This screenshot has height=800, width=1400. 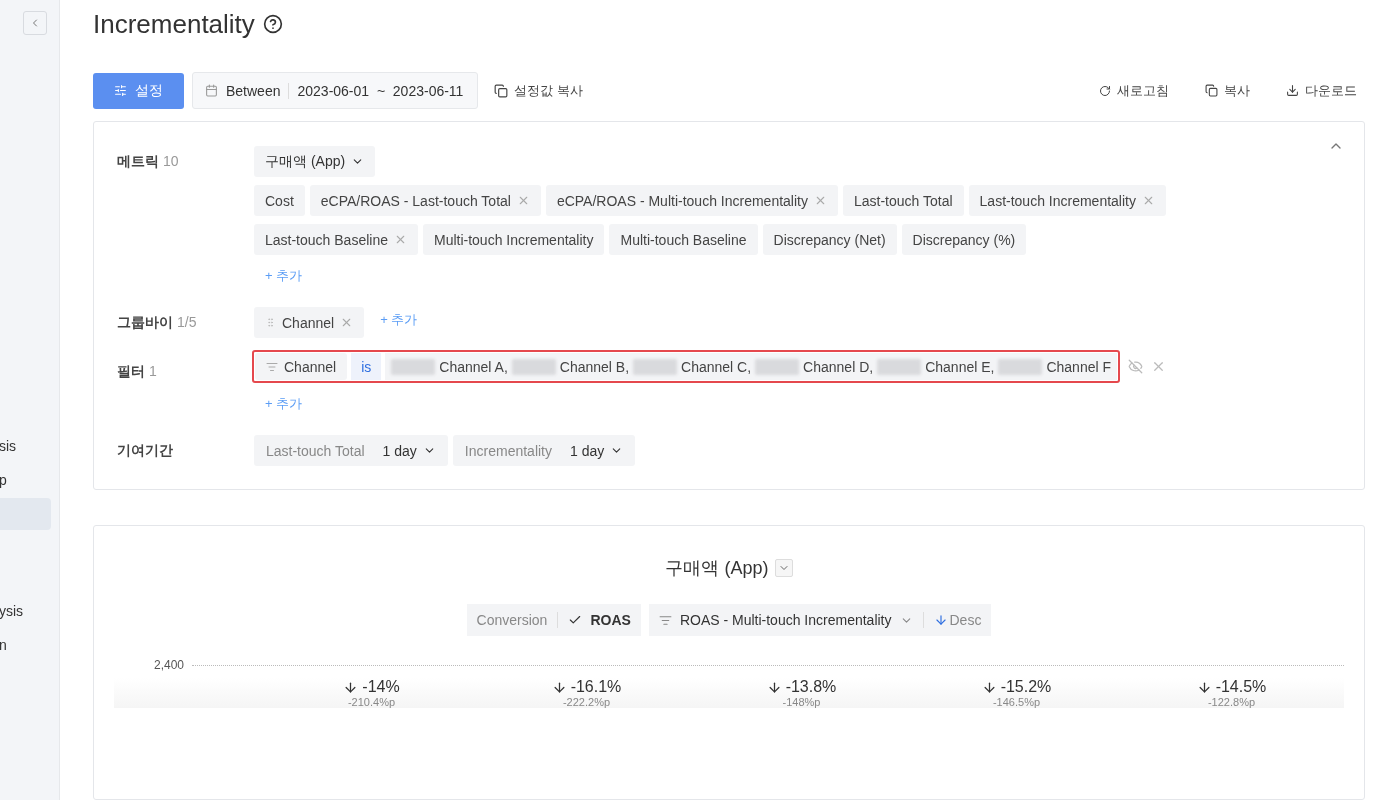 What do you see at coordinates (838, 366) in the screenshot?
I see `filter-value: Channel D,` at bounding box center [838, 366].